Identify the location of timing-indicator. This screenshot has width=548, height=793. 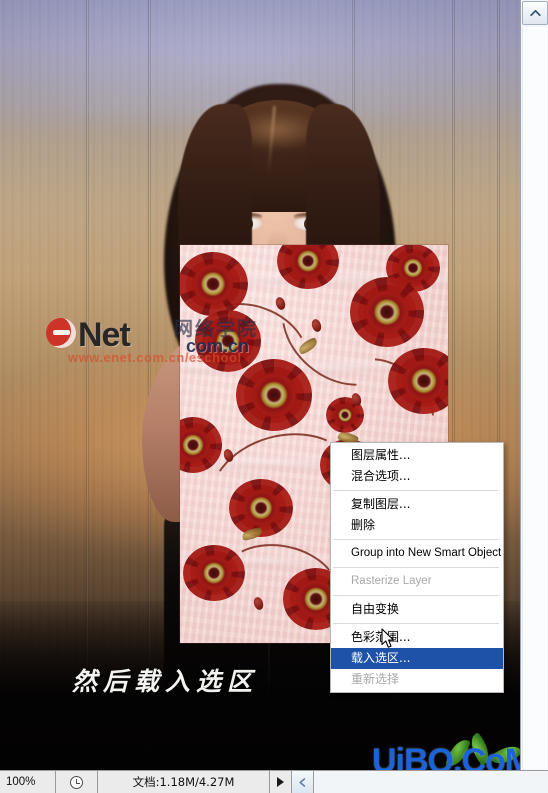
(77, 782).